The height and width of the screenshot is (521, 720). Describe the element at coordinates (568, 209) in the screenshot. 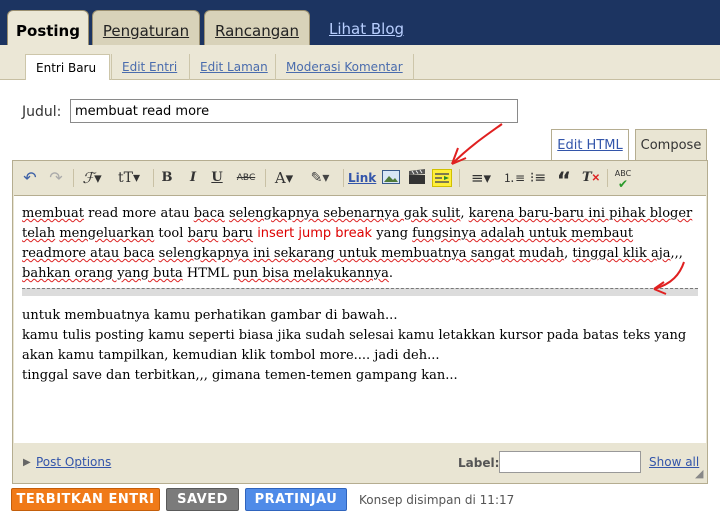

I see `annotation-arrows` at that location.